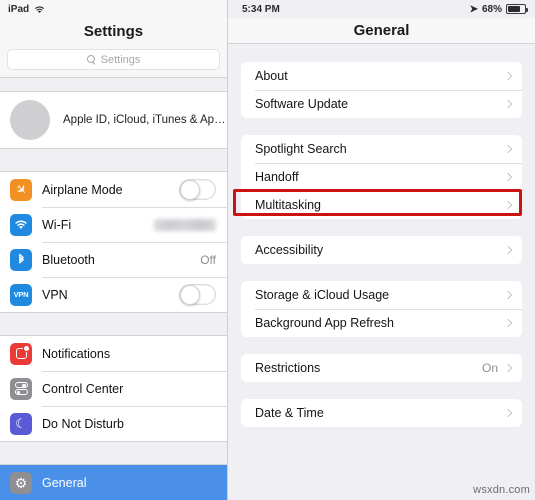 The height and width of the screenshot is (500, 535). I want to click on row-label: Date & Time, so click(289, 413).